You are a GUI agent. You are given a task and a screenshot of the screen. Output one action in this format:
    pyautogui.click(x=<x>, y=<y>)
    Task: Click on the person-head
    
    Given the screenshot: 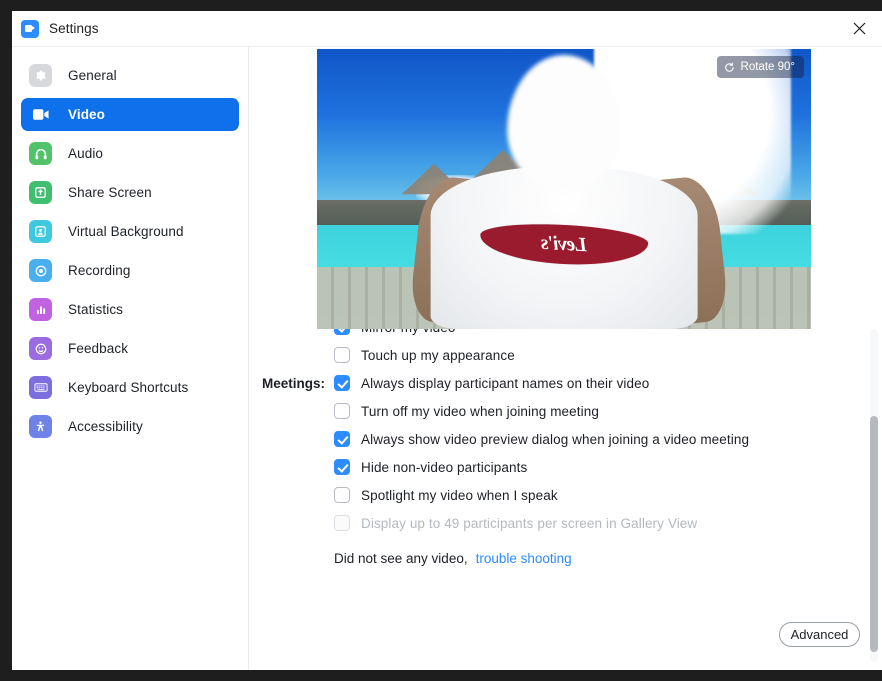 What is the action you would take?
    pyautogui.click(x=564, y=121)
    